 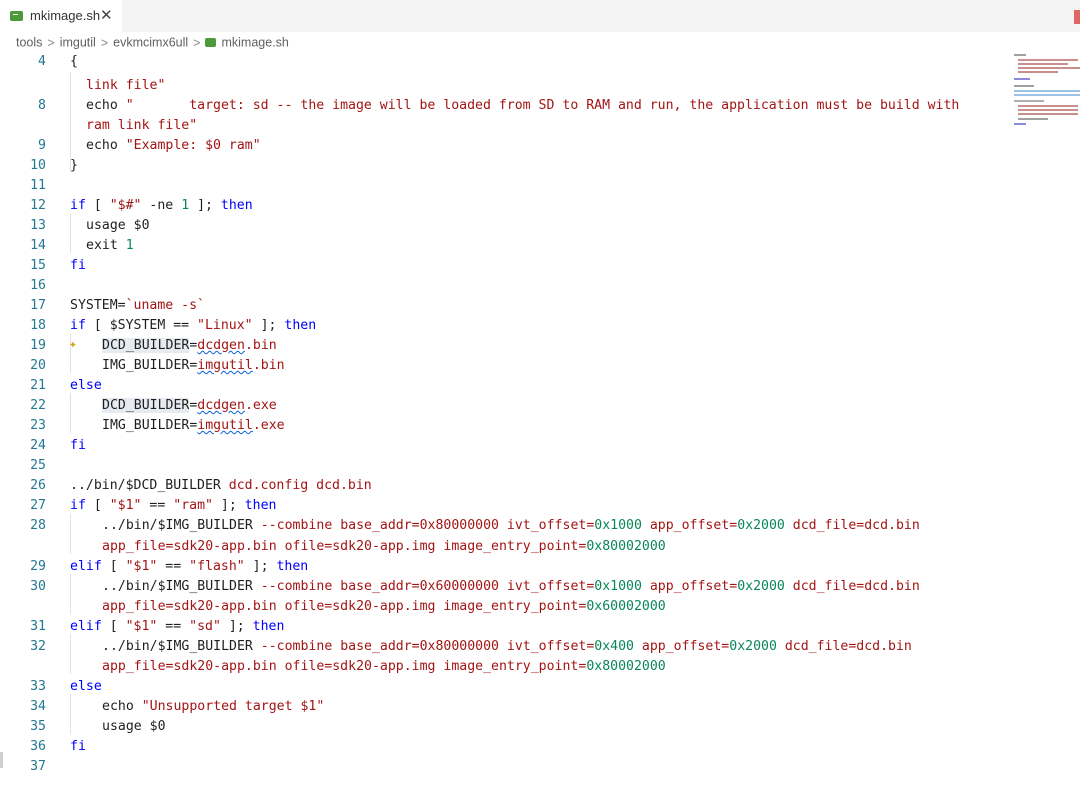 What do you see at coordinates (500, 226) in the screenshot?
I see `code-line: 13 usage $0` at bounding box center [500, 226].